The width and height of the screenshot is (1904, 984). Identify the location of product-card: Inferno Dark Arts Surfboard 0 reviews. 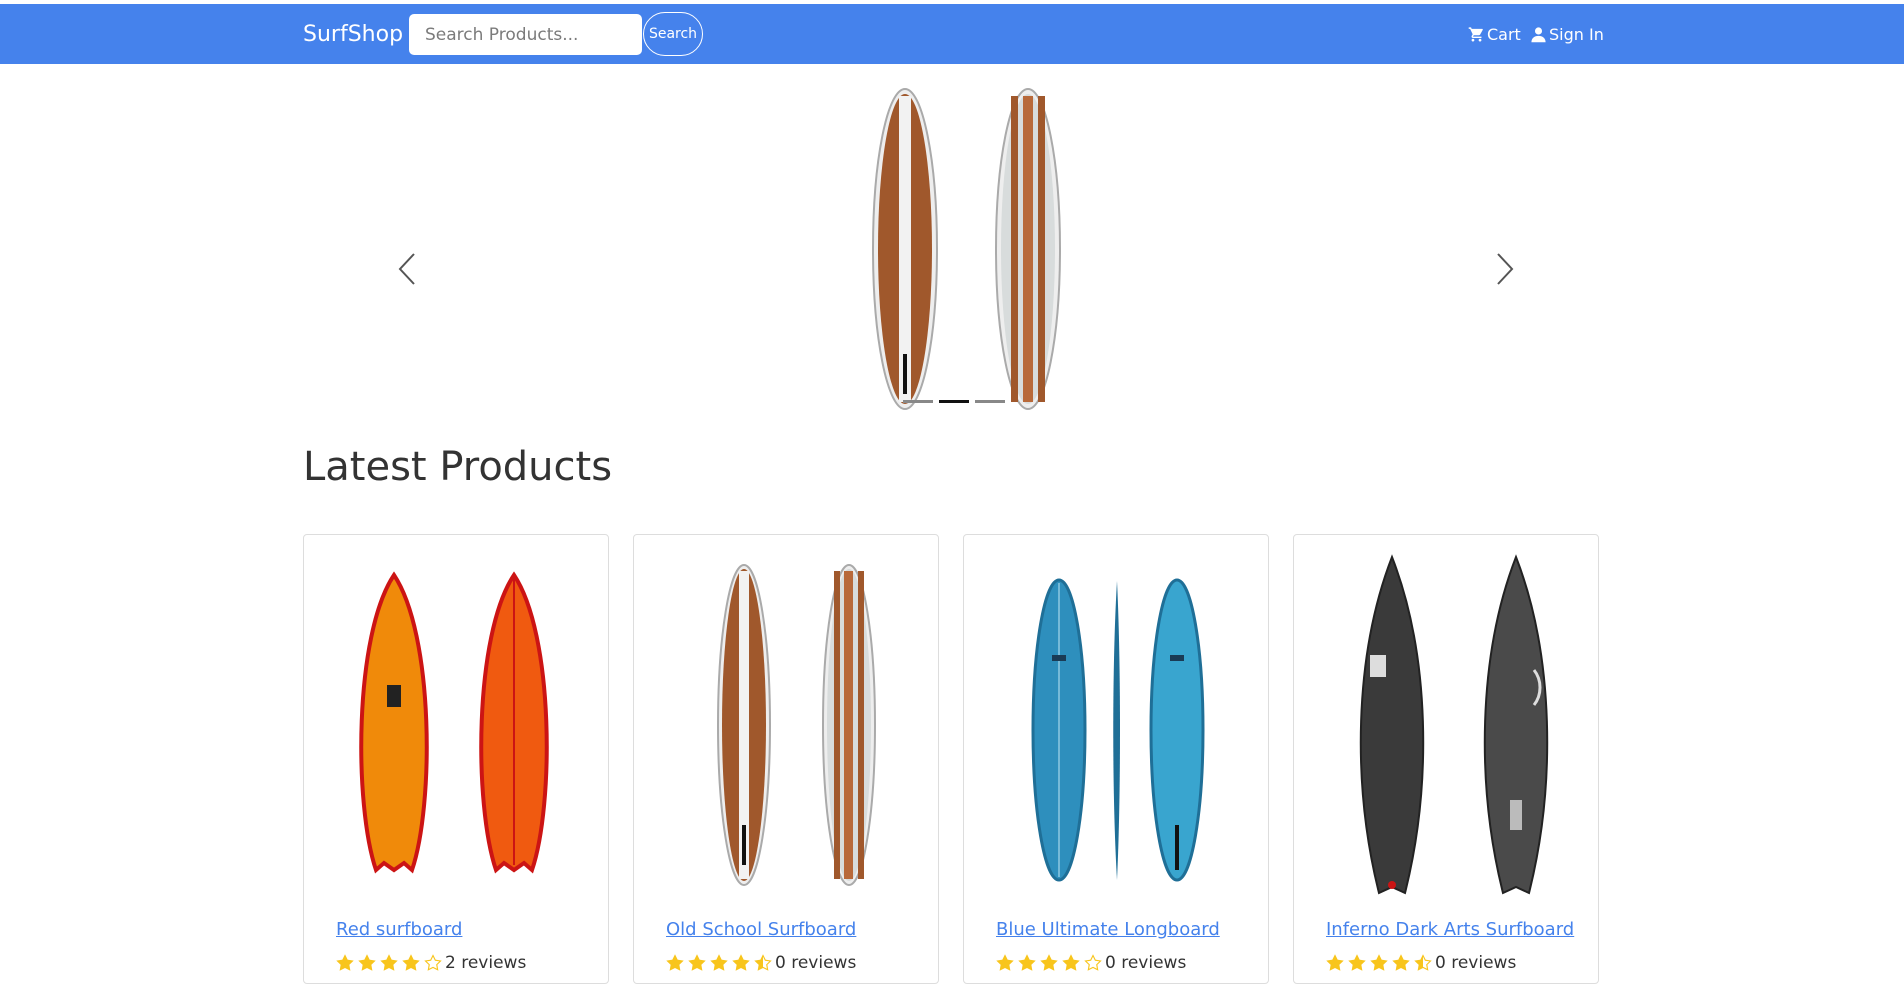
(1446, 759).